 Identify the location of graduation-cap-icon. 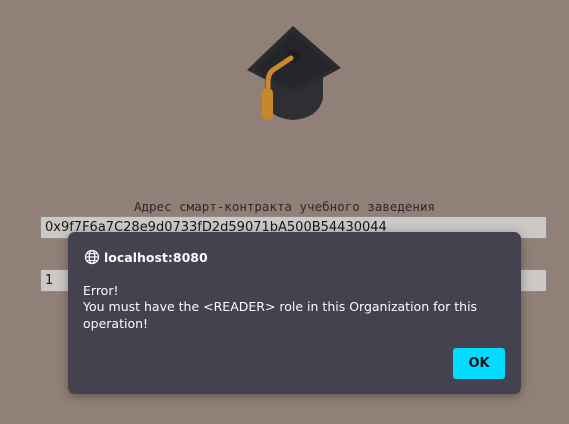
(294, 73).